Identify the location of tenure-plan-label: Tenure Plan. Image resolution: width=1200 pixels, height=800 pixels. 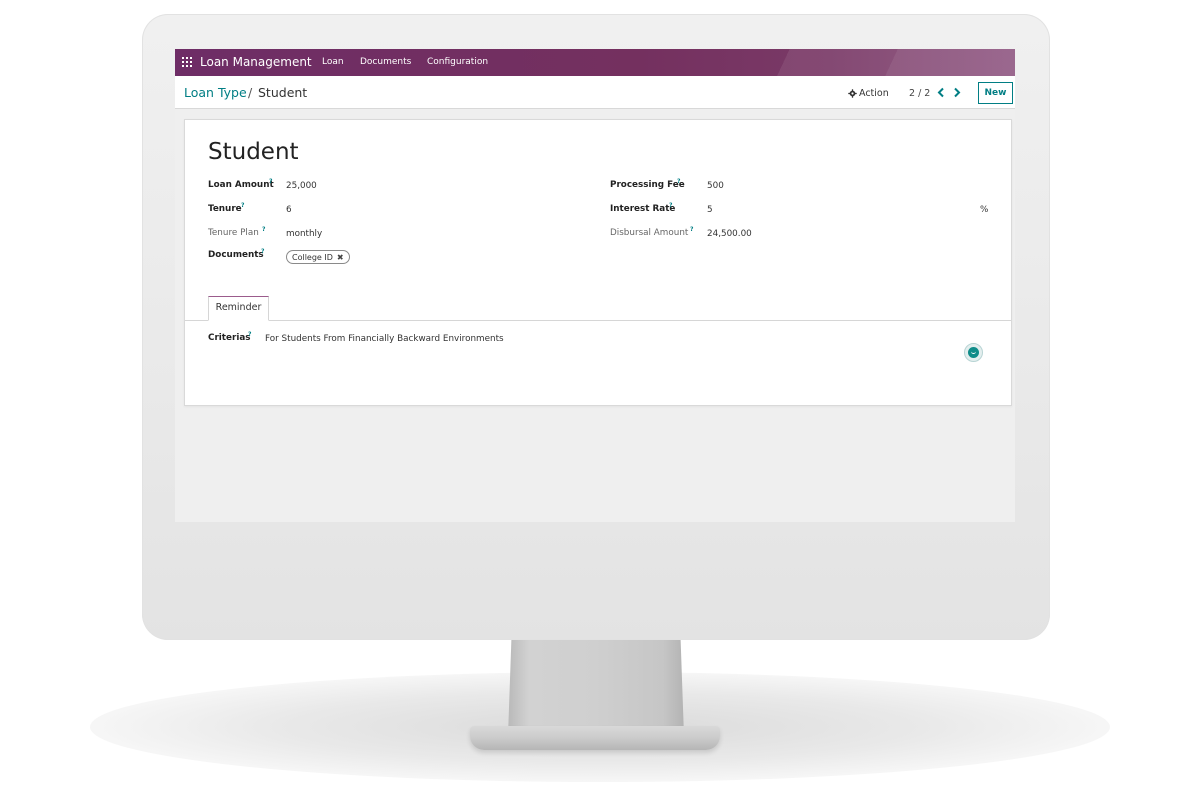
(233, 233).